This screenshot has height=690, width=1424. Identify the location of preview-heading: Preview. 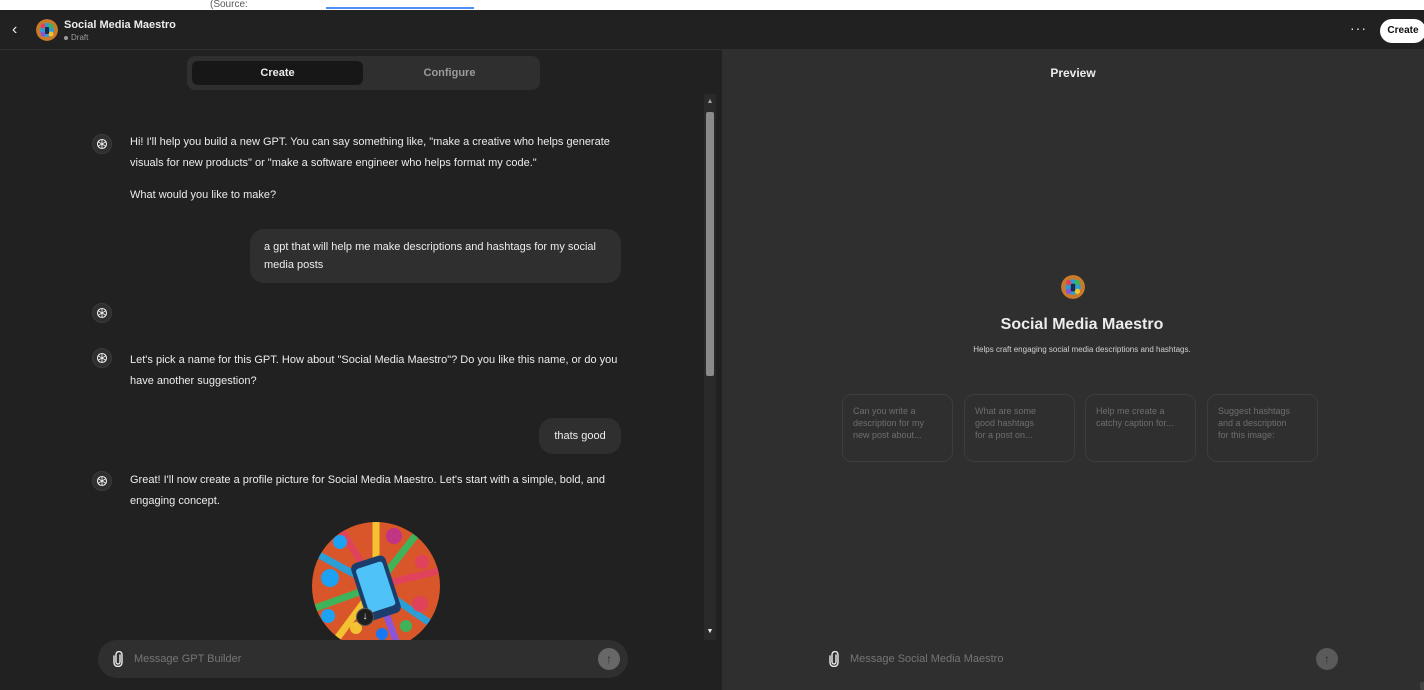
(1073, 73).